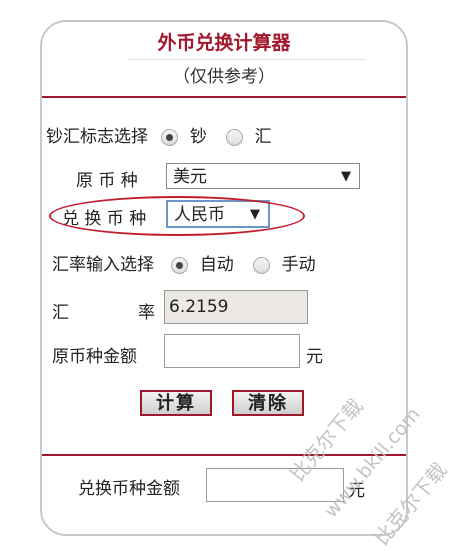  What do you see at coordinates (216, 265) in the screenshot?
I see `radio-auto-label: 自动` at bounding box center [216, 265].